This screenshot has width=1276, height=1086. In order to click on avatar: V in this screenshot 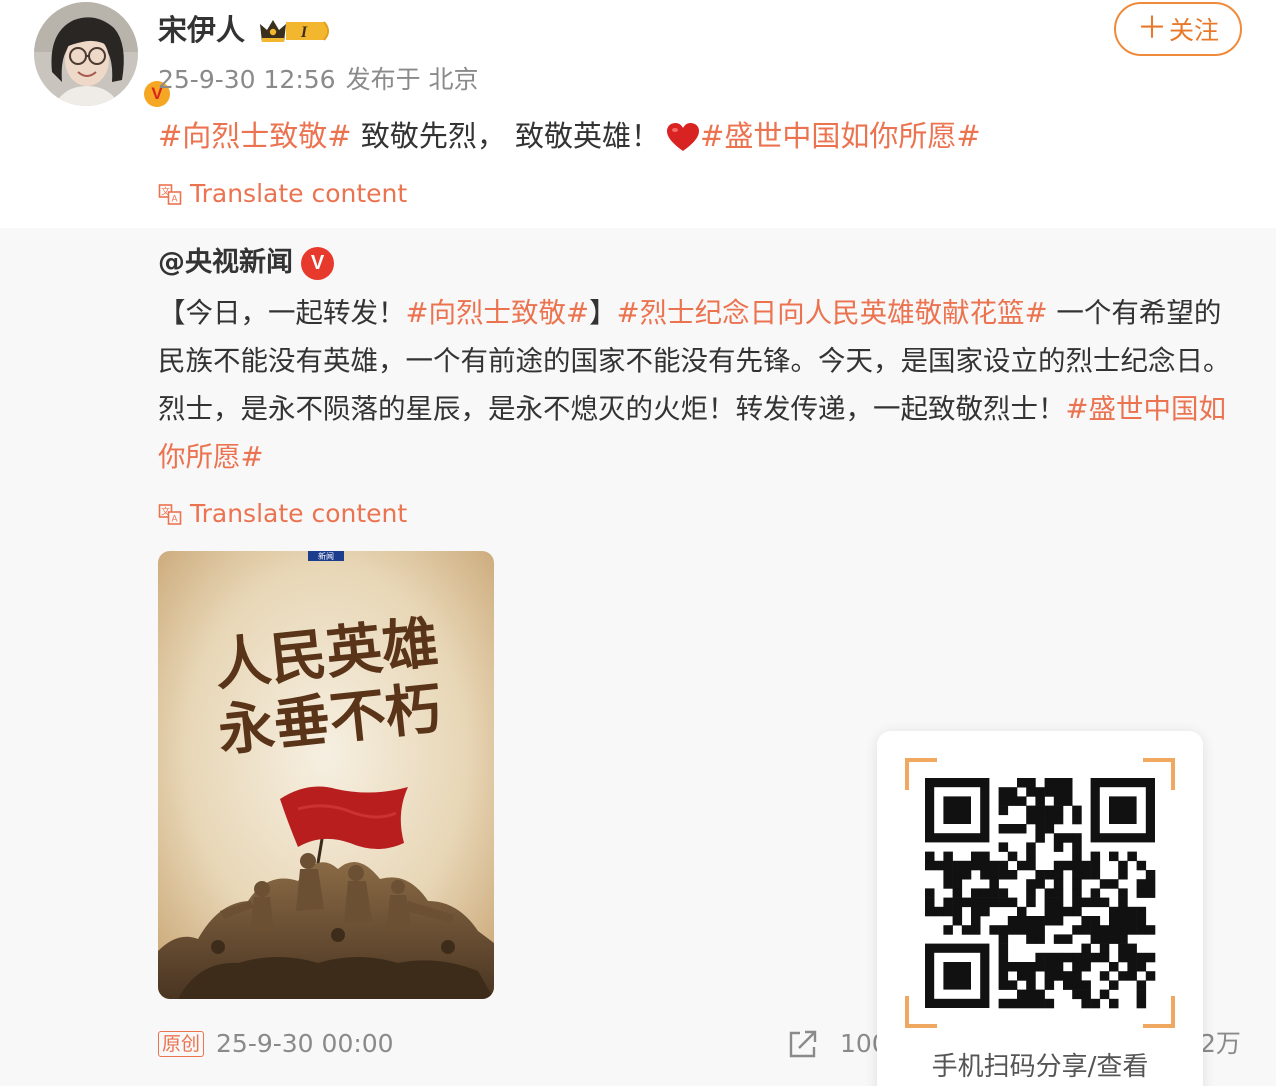, I will do `click(103, 56)`.